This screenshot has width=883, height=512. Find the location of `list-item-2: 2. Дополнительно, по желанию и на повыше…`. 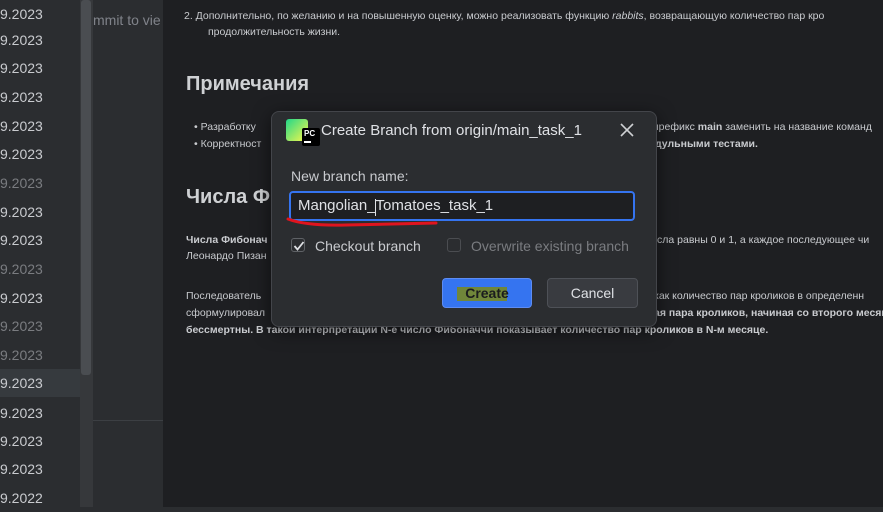

list-item-2: 2. Дополнительно, по желанию и на повыше… is located at coordinates (504, 16).